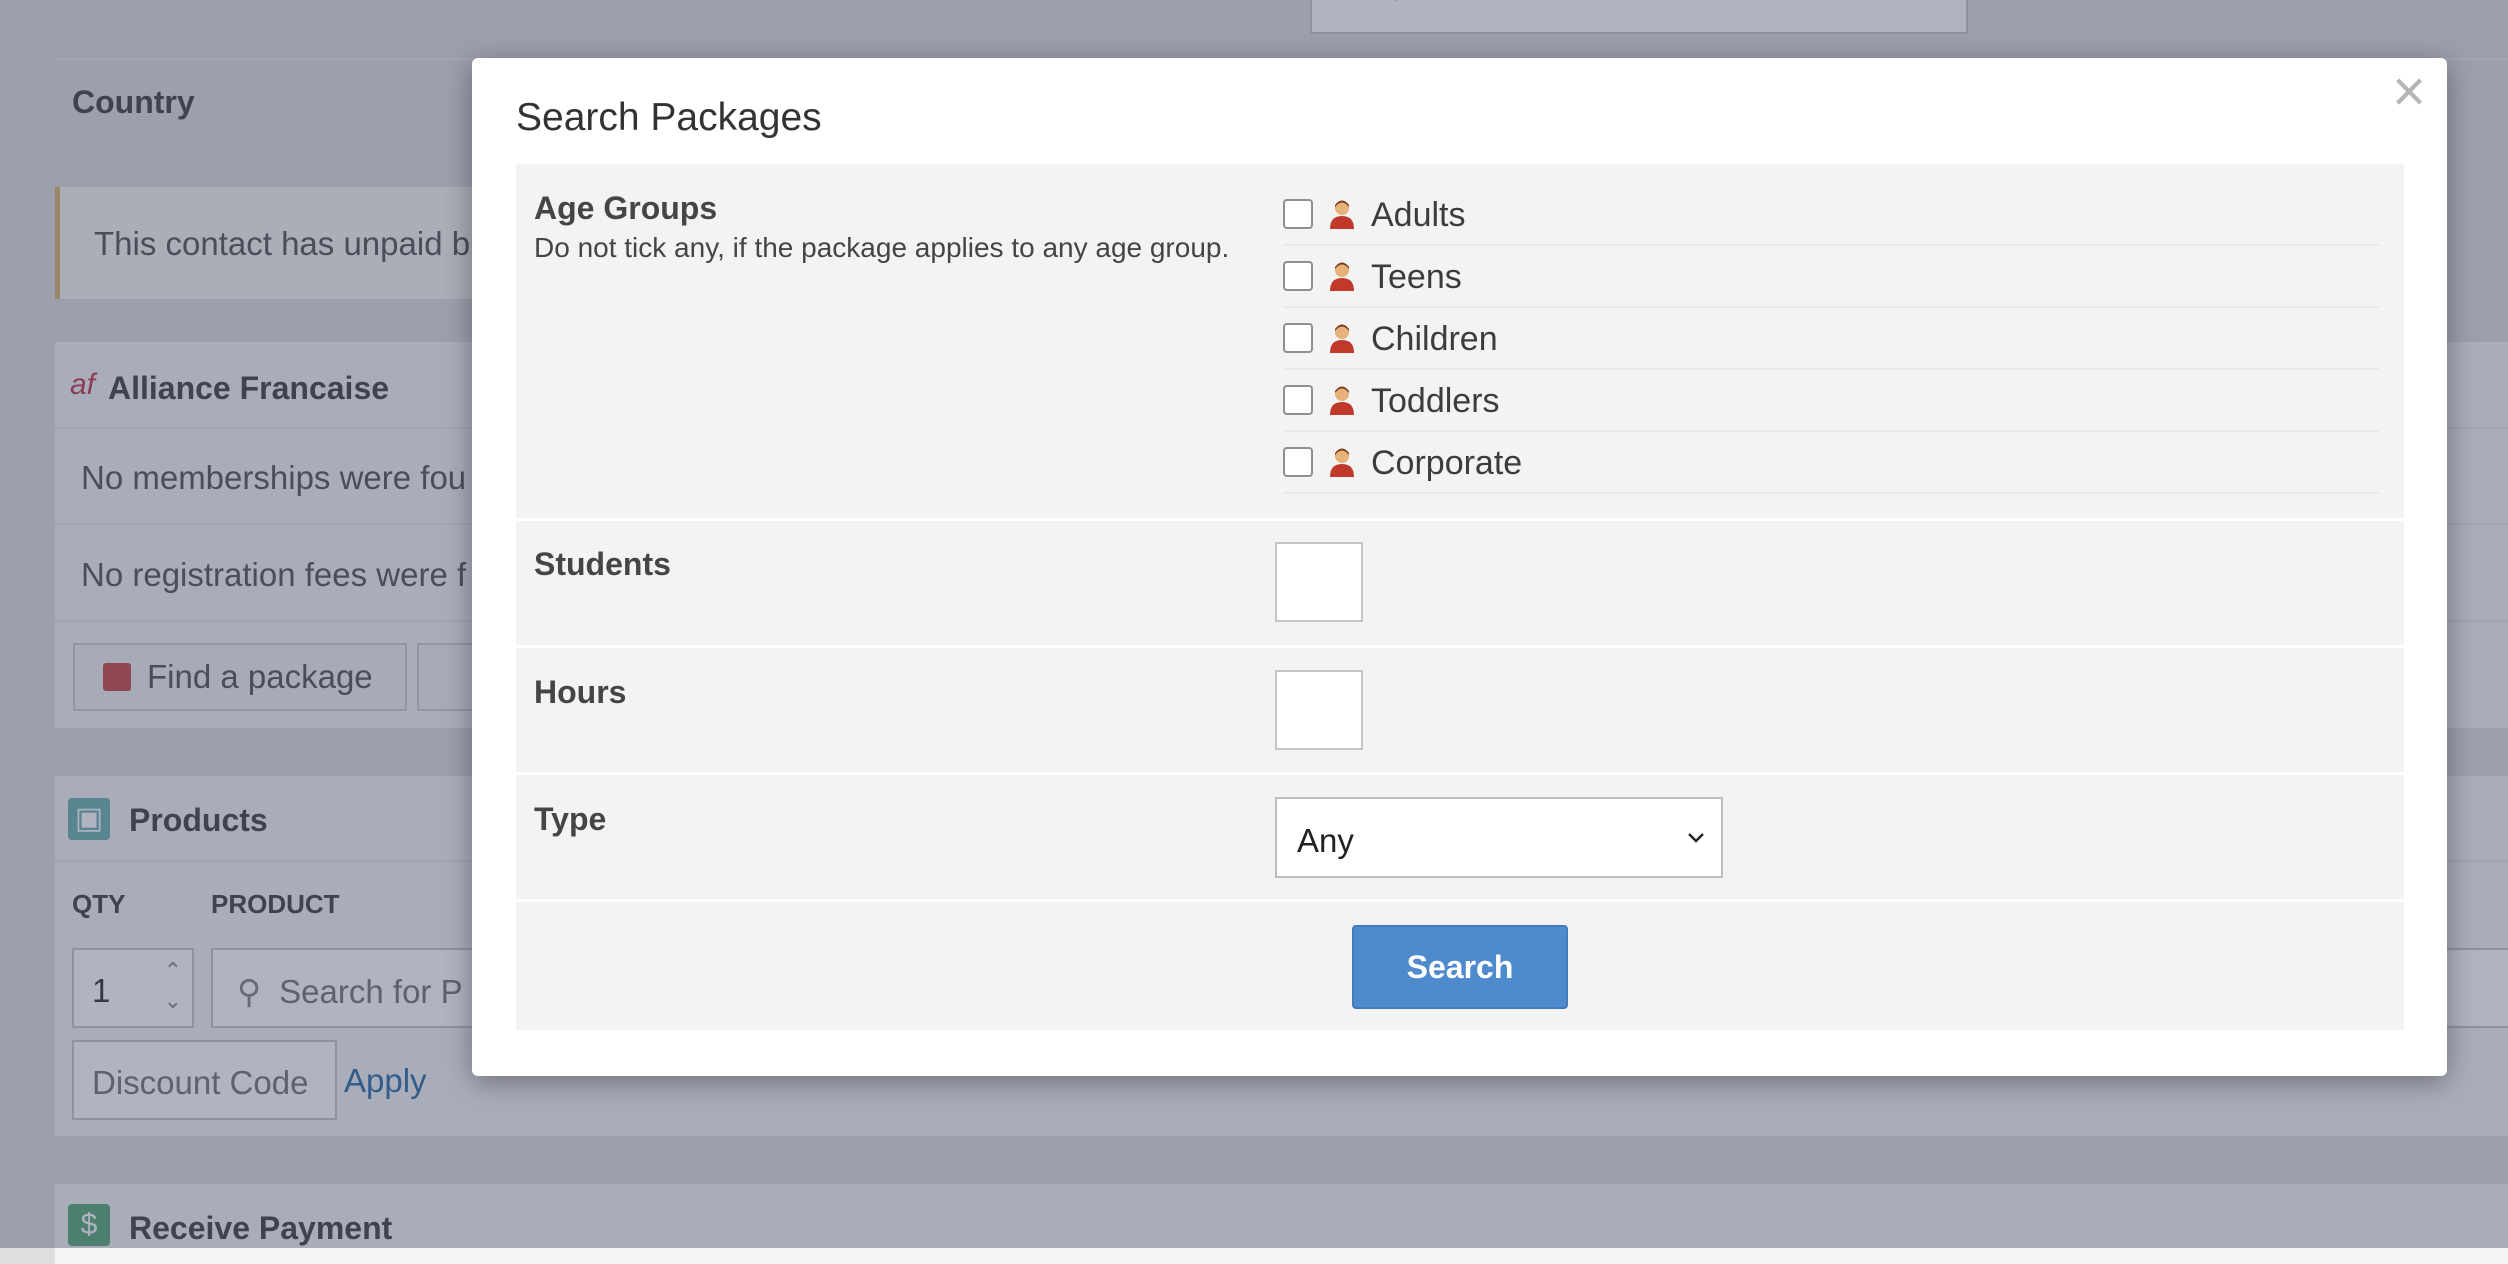 This screenshot has height=1264, width=2508. I want to click on children-checkbox, so click(1298, 338).